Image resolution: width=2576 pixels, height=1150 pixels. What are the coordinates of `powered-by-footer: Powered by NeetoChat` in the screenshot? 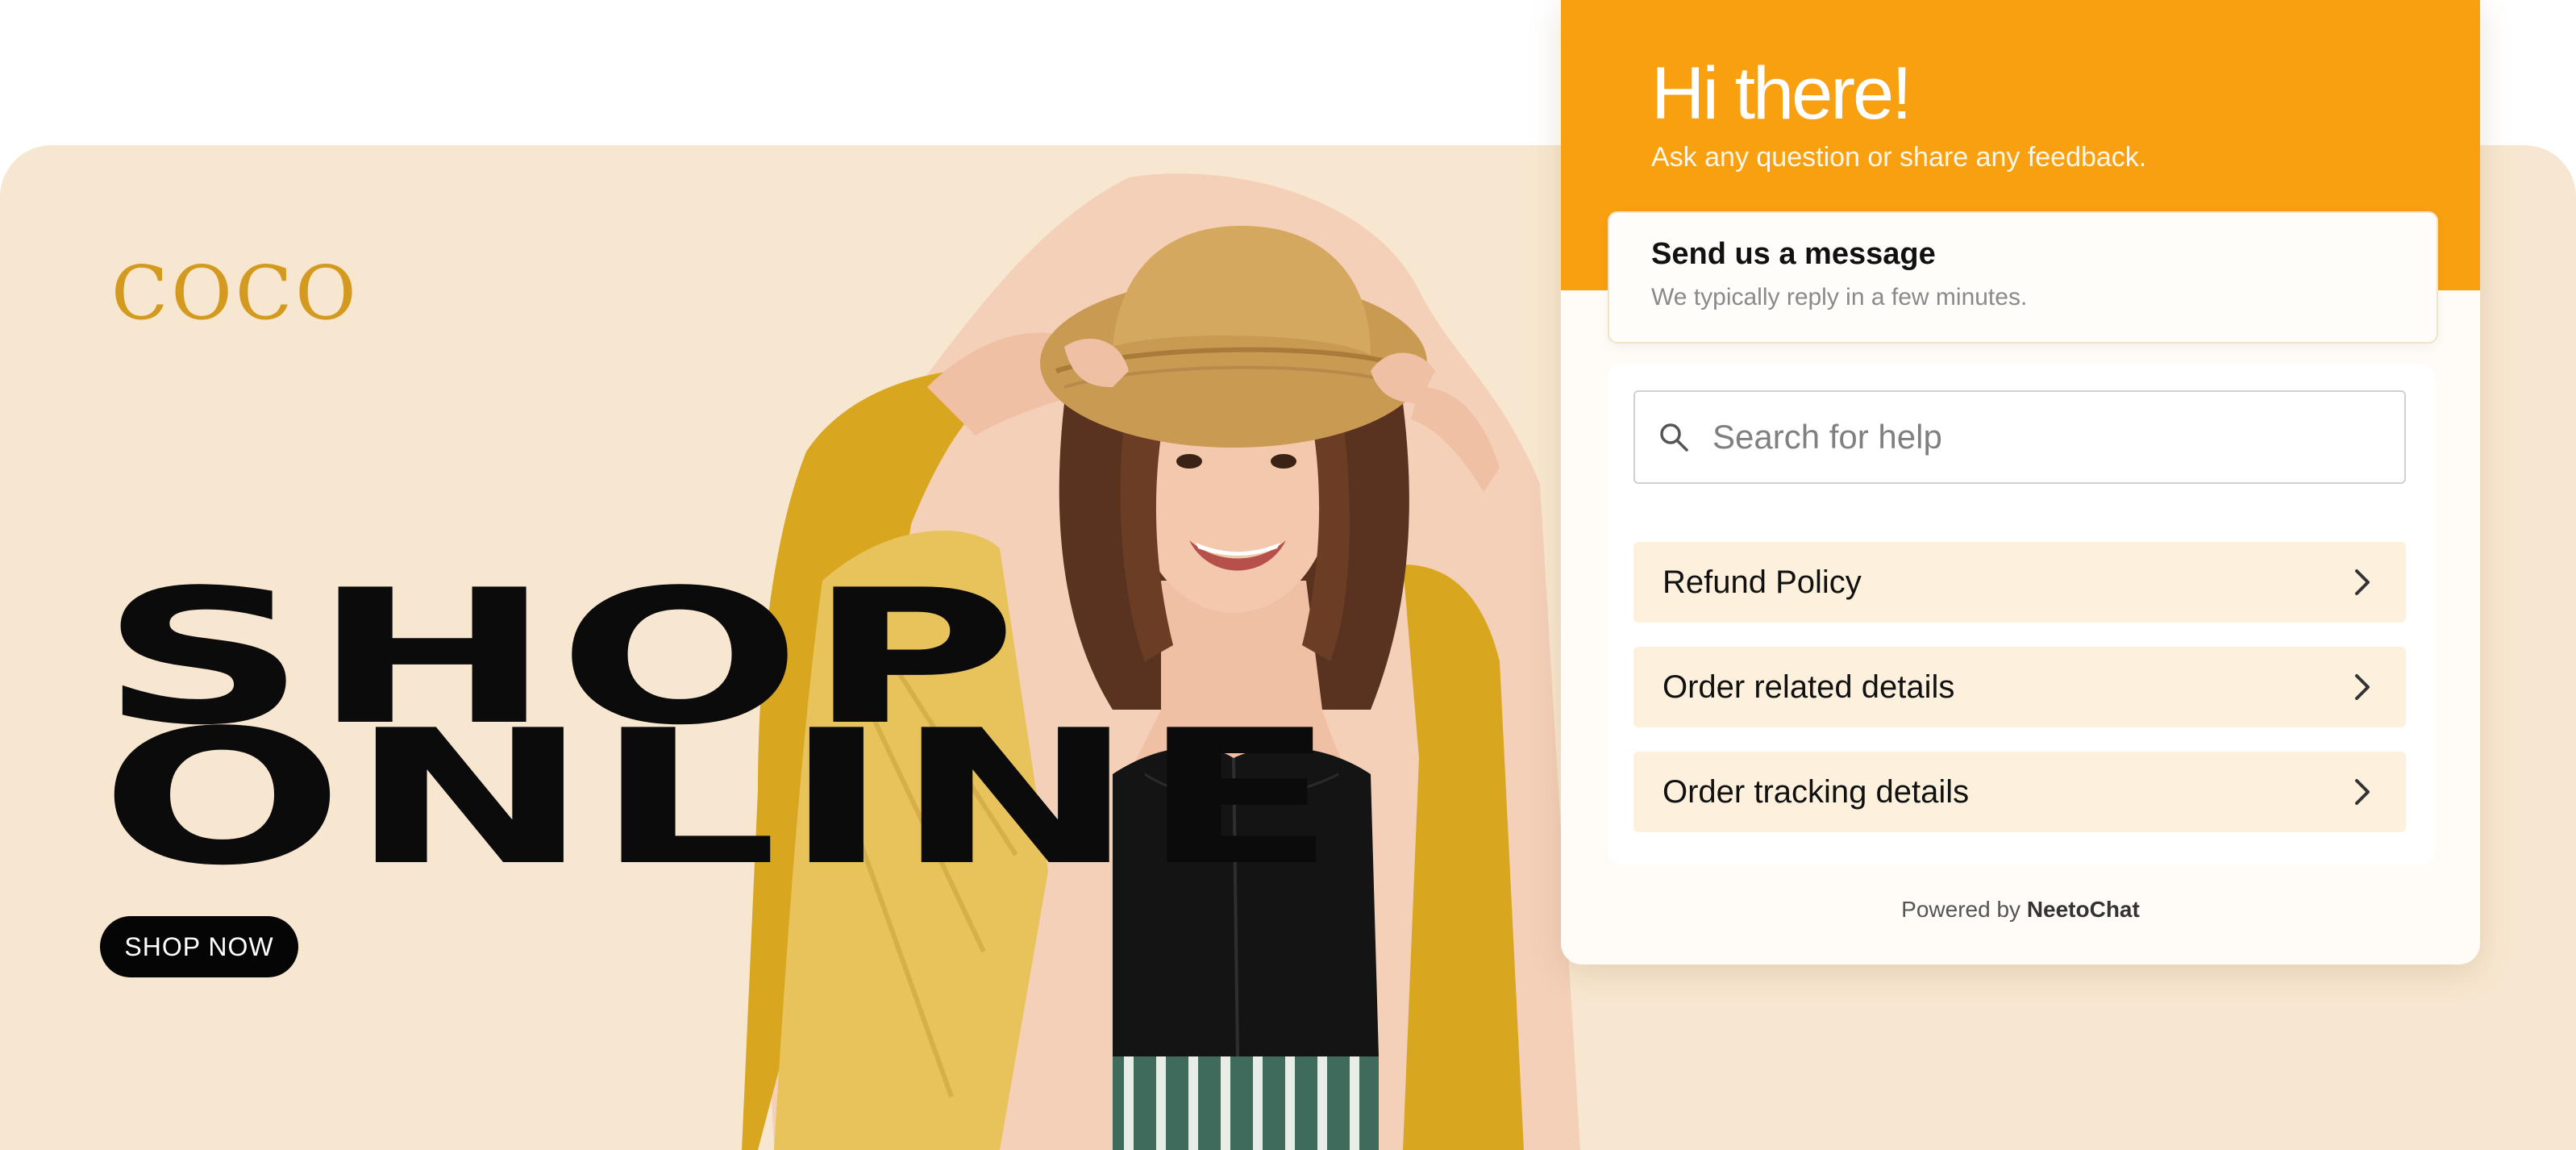 It's located at (2020, 910).